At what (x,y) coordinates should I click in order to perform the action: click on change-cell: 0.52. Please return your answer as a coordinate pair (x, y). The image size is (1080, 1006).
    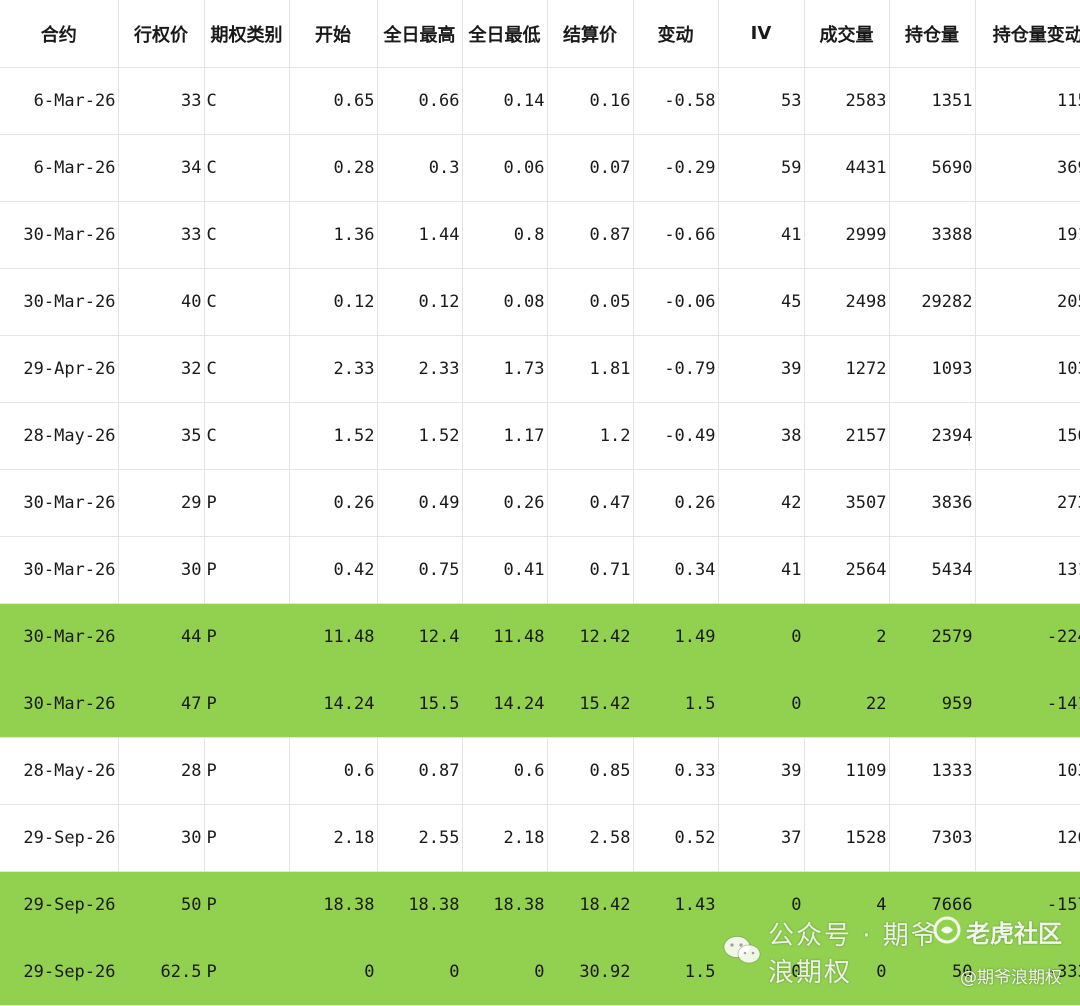
    Looking at the image, I should click on (676, 838).